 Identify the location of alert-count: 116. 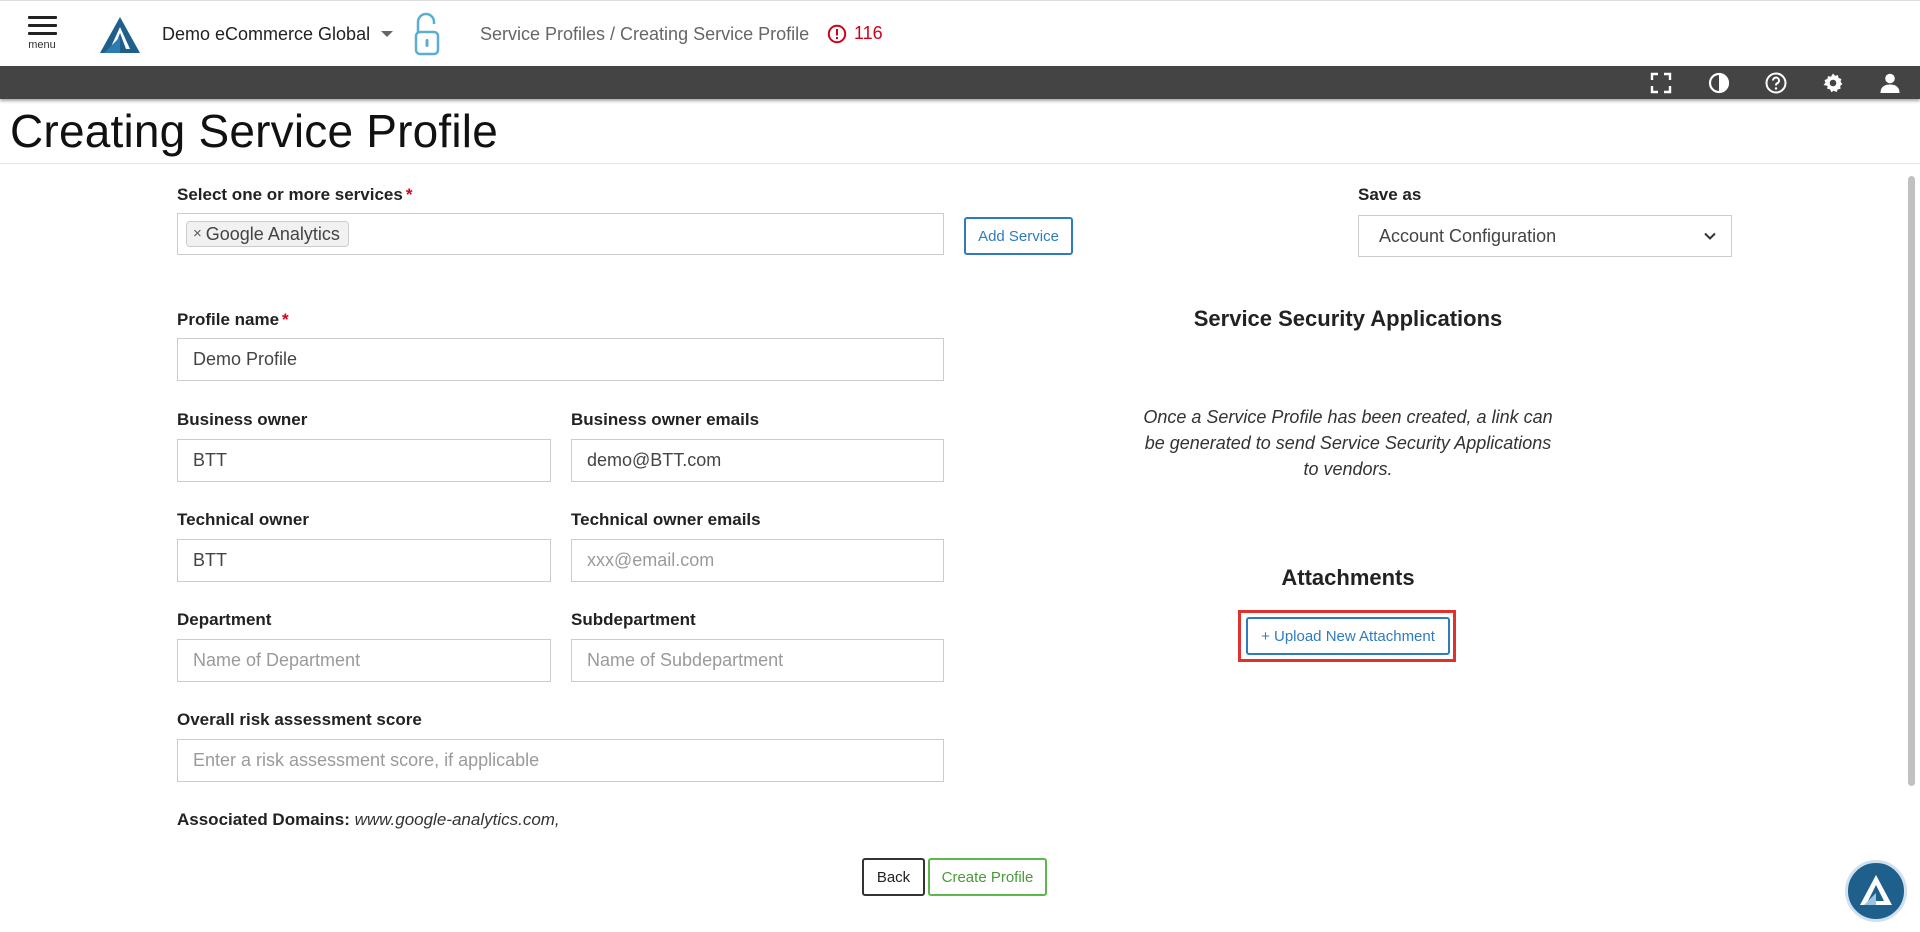
(868, 33).